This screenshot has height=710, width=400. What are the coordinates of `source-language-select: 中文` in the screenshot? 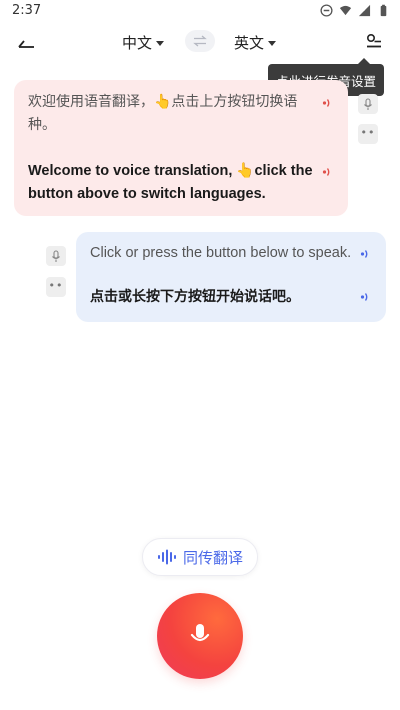 It's located at (143, 42).